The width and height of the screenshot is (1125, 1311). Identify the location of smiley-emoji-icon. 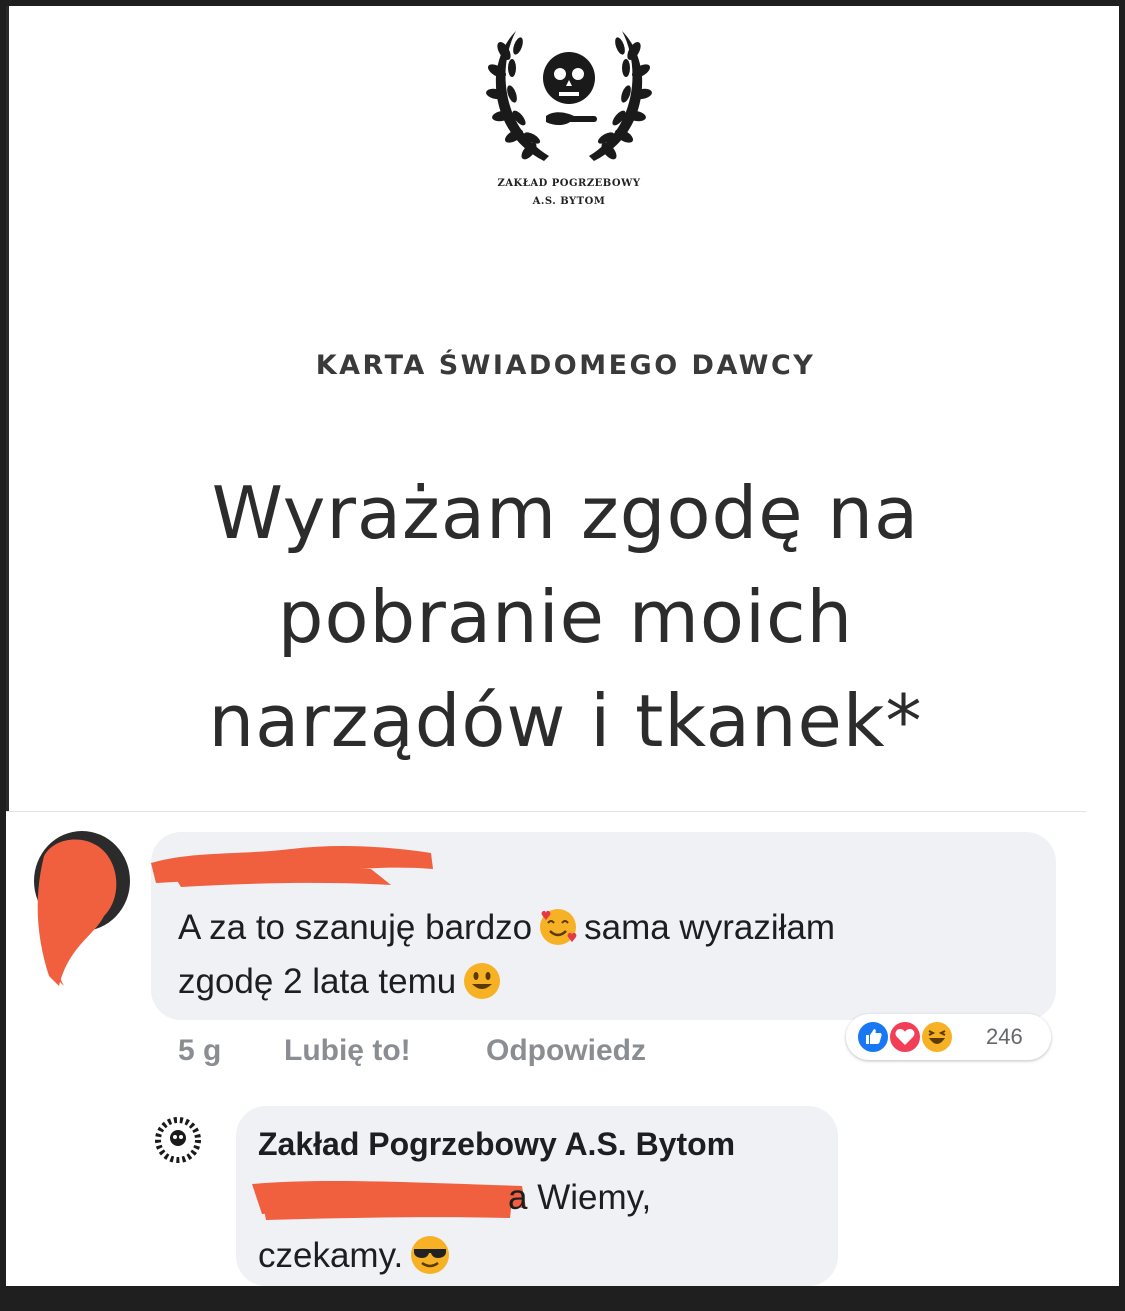
(482, 980).